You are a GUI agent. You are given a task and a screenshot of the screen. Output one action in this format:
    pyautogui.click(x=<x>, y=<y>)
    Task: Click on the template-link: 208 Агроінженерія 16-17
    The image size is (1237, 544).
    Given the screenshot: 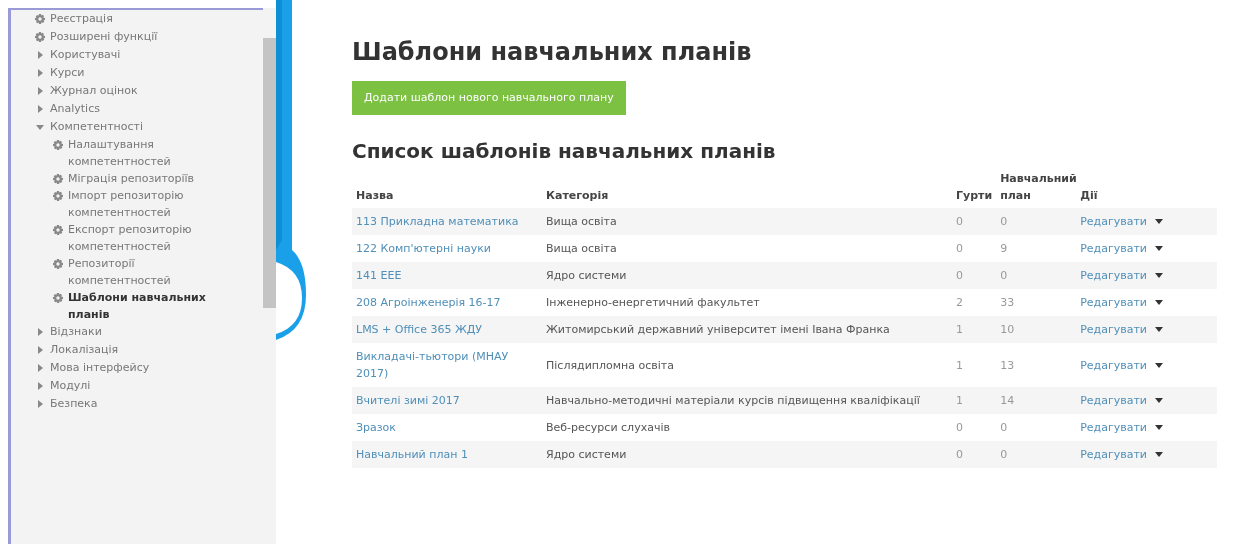 What is the action you would take?
    pyautogui.click(x=447, y=303)
    